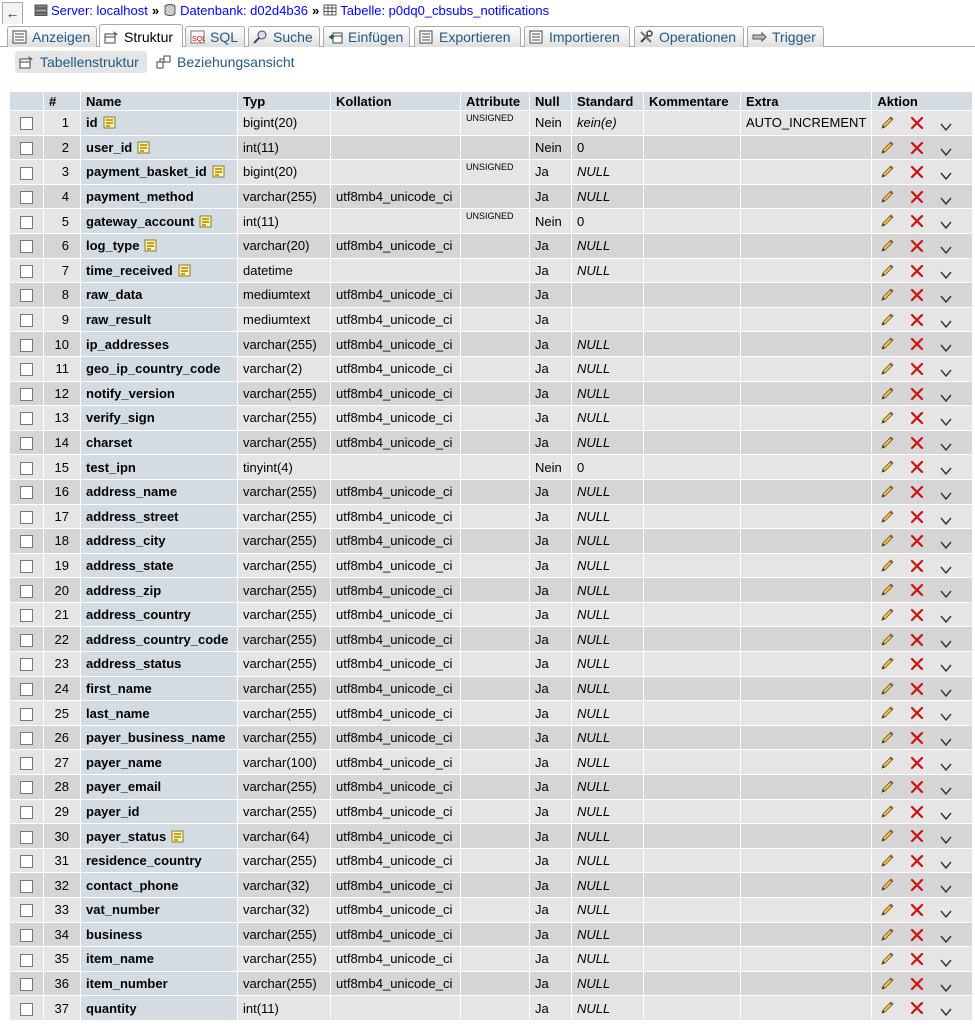  Describe the element at coordinates (395, 101) in the screenshot. I see `column-header: Kollation` at that location.